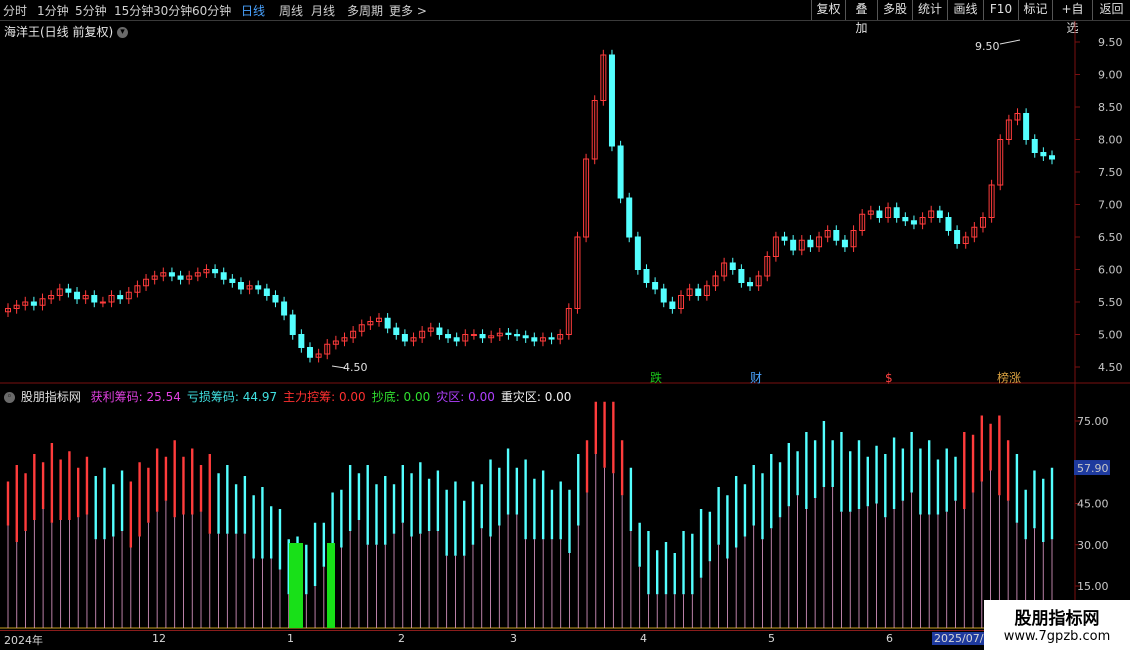  What do you see at coordinates (91, 10) in the screenshot?
I see `period-tab-2: 5分钟` at bounding box center [91, 10].